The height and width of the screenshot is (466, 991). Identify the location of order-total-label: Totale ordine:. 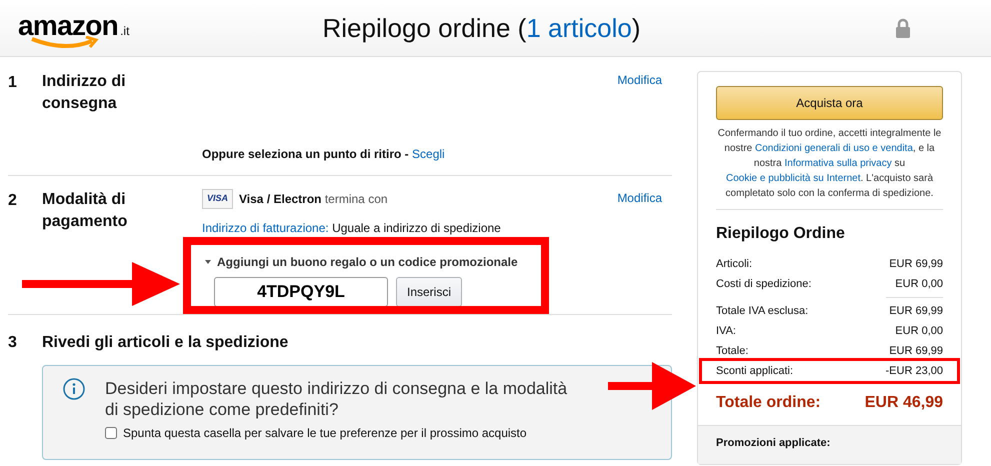
(768, 403).